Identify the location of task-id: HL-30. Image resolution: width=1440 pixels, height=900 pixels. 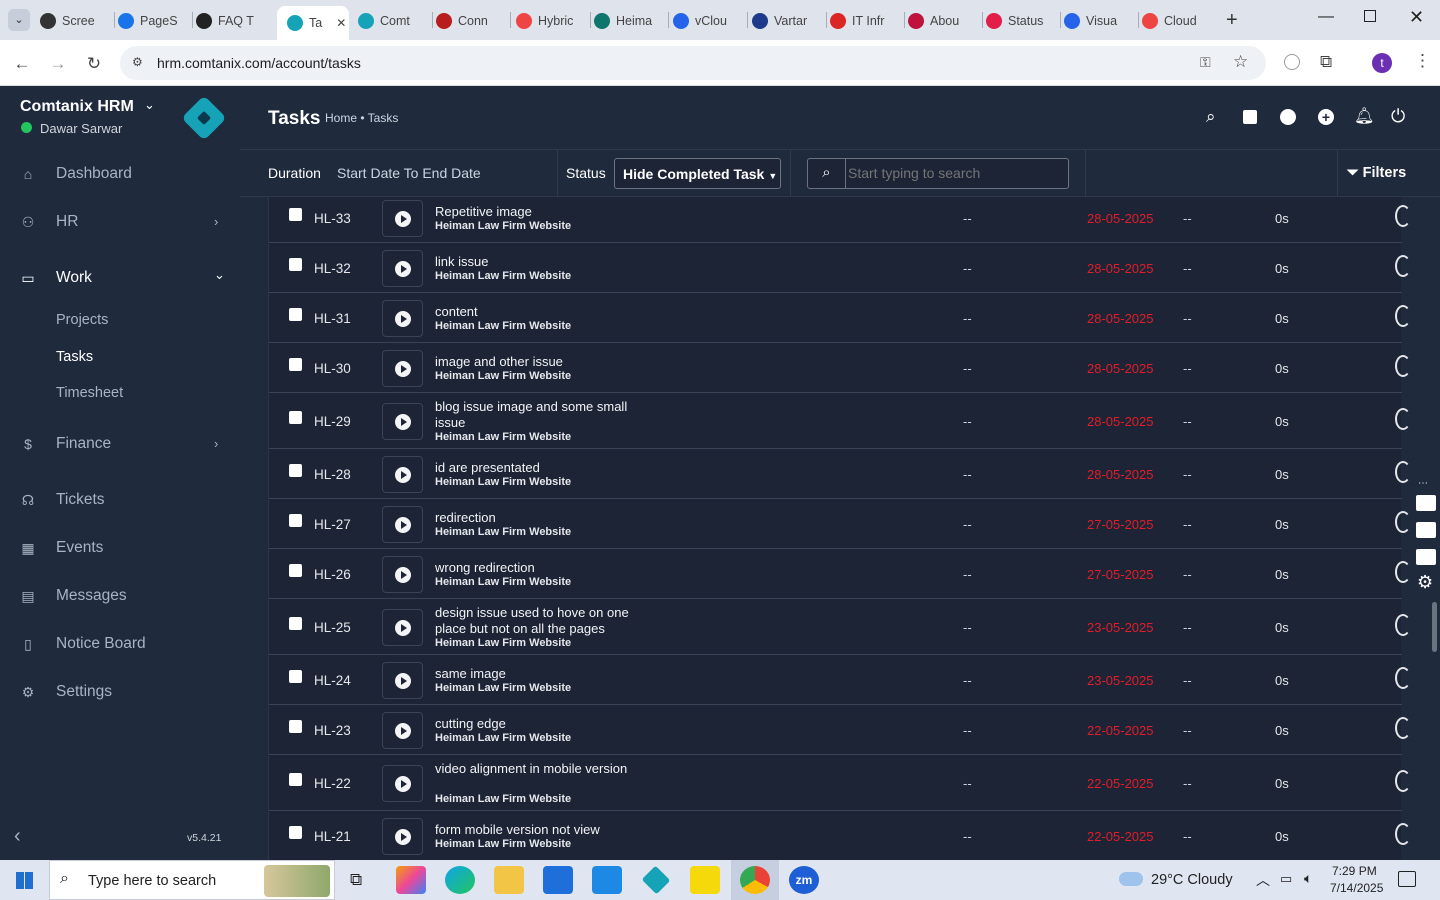
(332, 368).